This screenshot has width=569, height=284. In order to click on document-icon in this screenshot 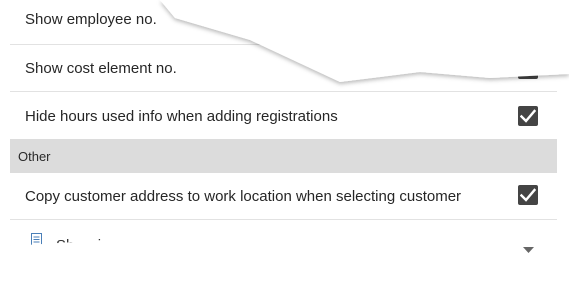, I will do `click(36, 242)`.